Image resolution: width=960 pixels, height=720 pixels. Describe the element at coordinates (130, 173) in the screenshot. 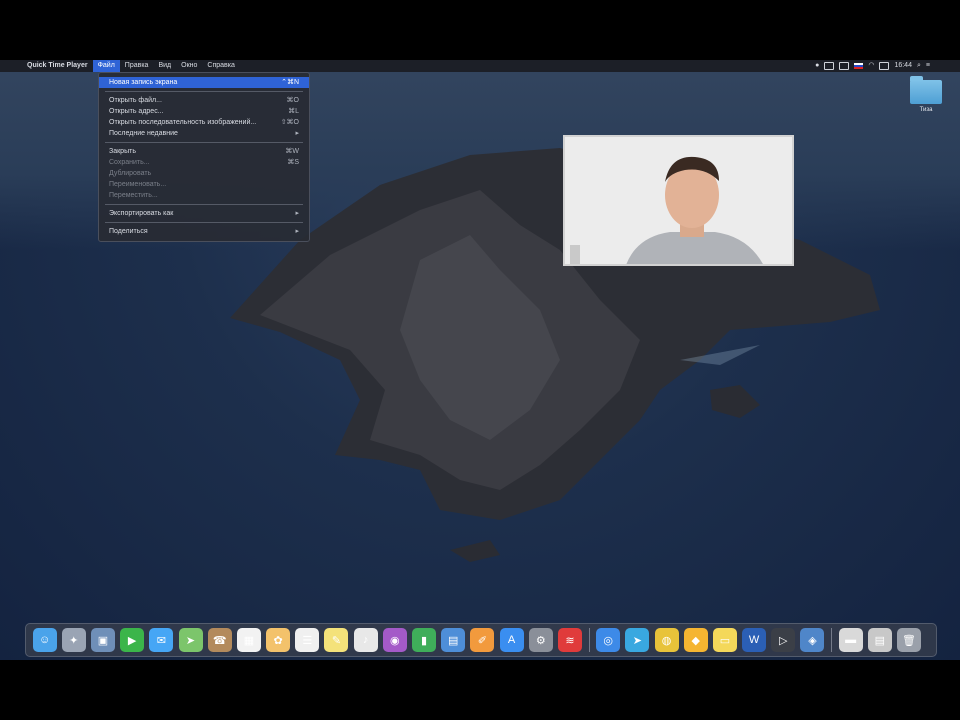

I see `file-menu-item-label: Дублировать` at that location.